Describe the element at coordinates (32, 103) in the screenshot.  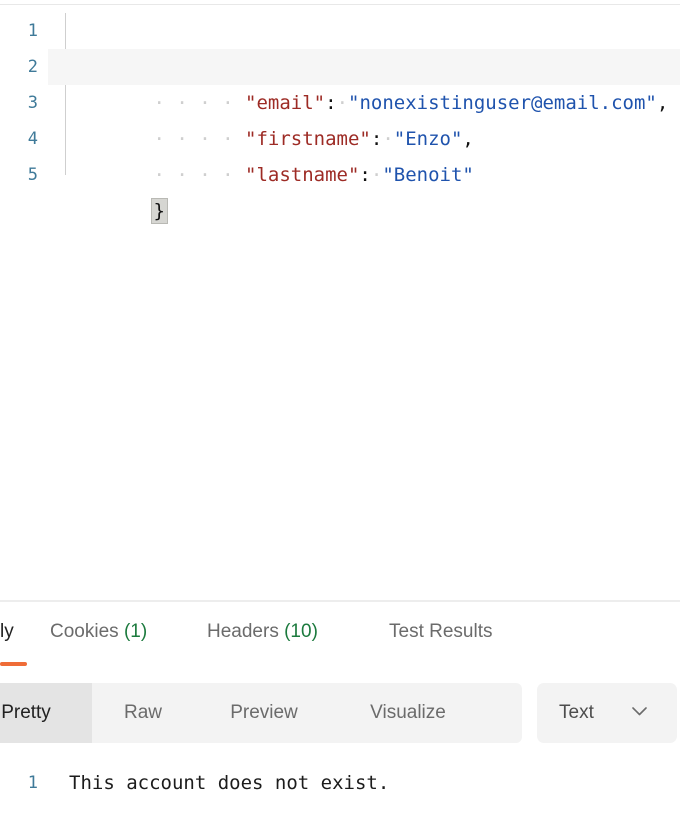
I see `line-number: 3` at that location.